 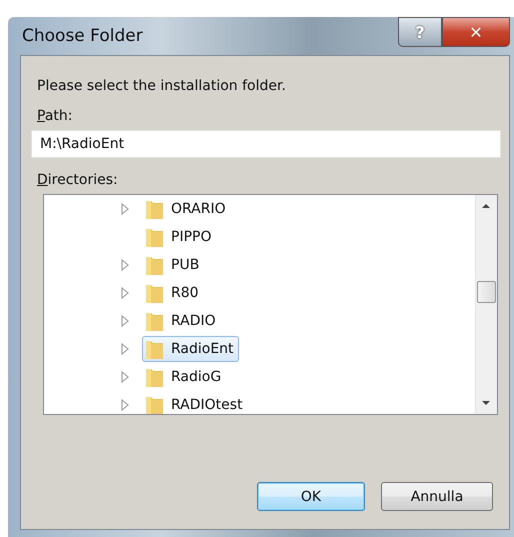 I want to click on directories-label: Directories:, so click(x=78, y=180).